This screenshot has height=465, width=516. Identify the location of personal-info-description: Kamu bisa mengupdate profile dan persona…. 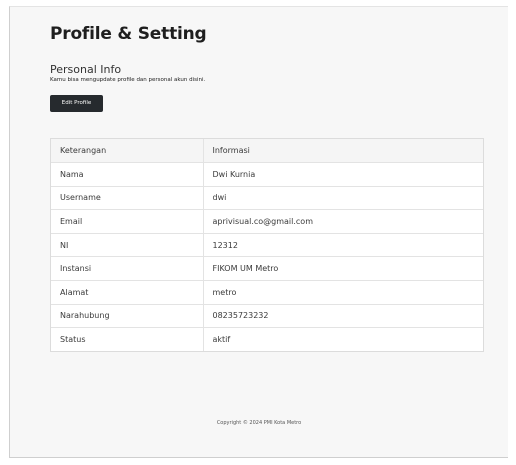
(128, 80).